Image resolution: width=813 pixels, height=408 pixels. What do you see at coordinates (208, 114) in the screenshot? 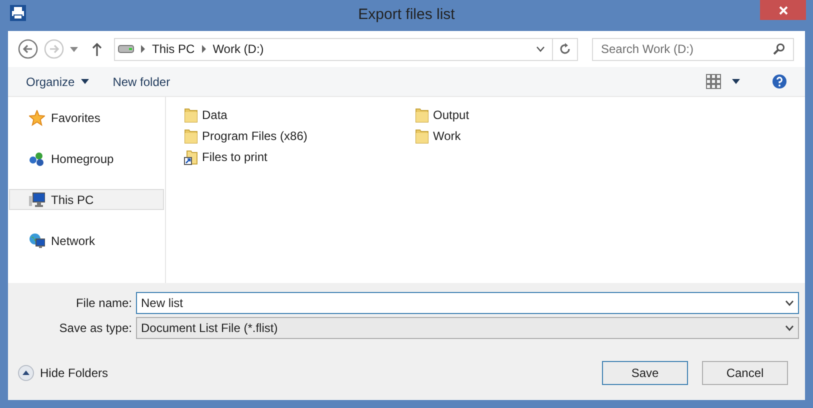
I see `file-item: Data` at bounding box center [208, 114].